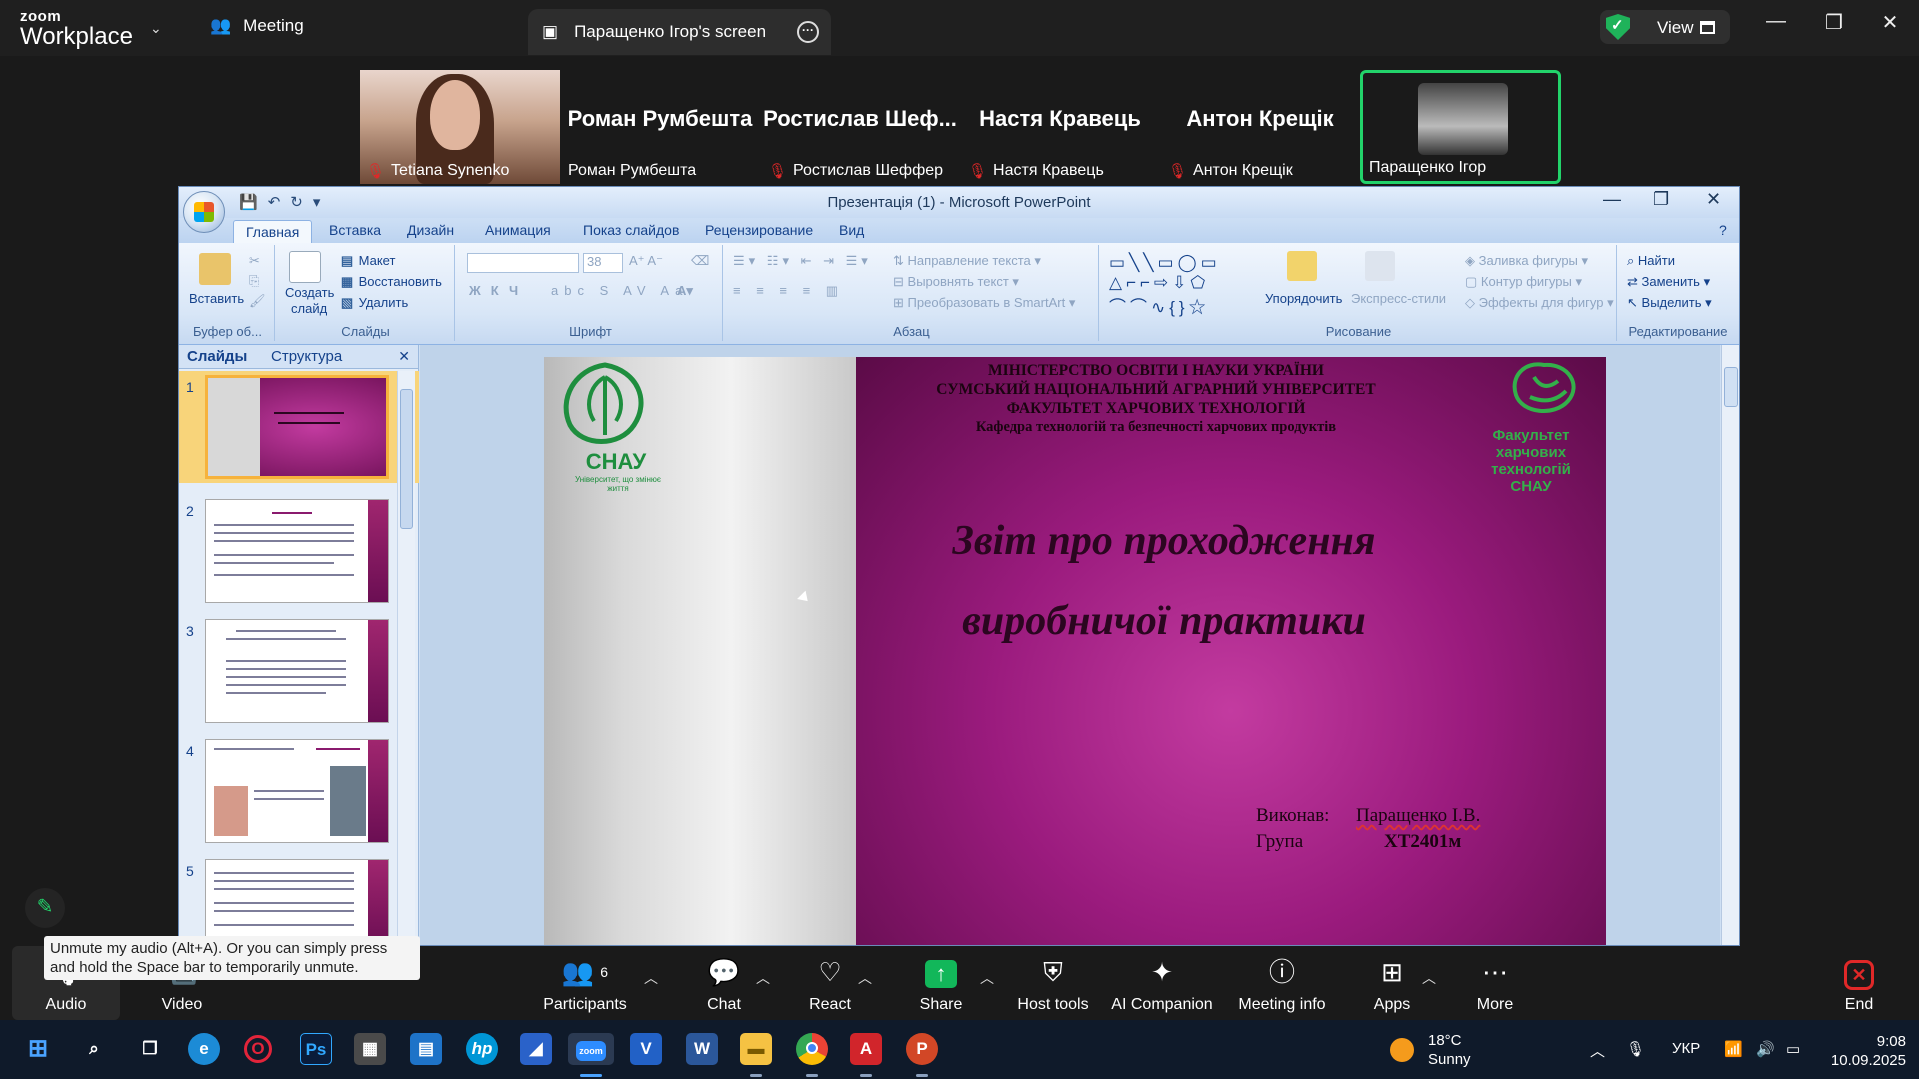 This screenshot has height=1079, width=1919. I want to click on react-button: ♡ React, so click(830, 983).